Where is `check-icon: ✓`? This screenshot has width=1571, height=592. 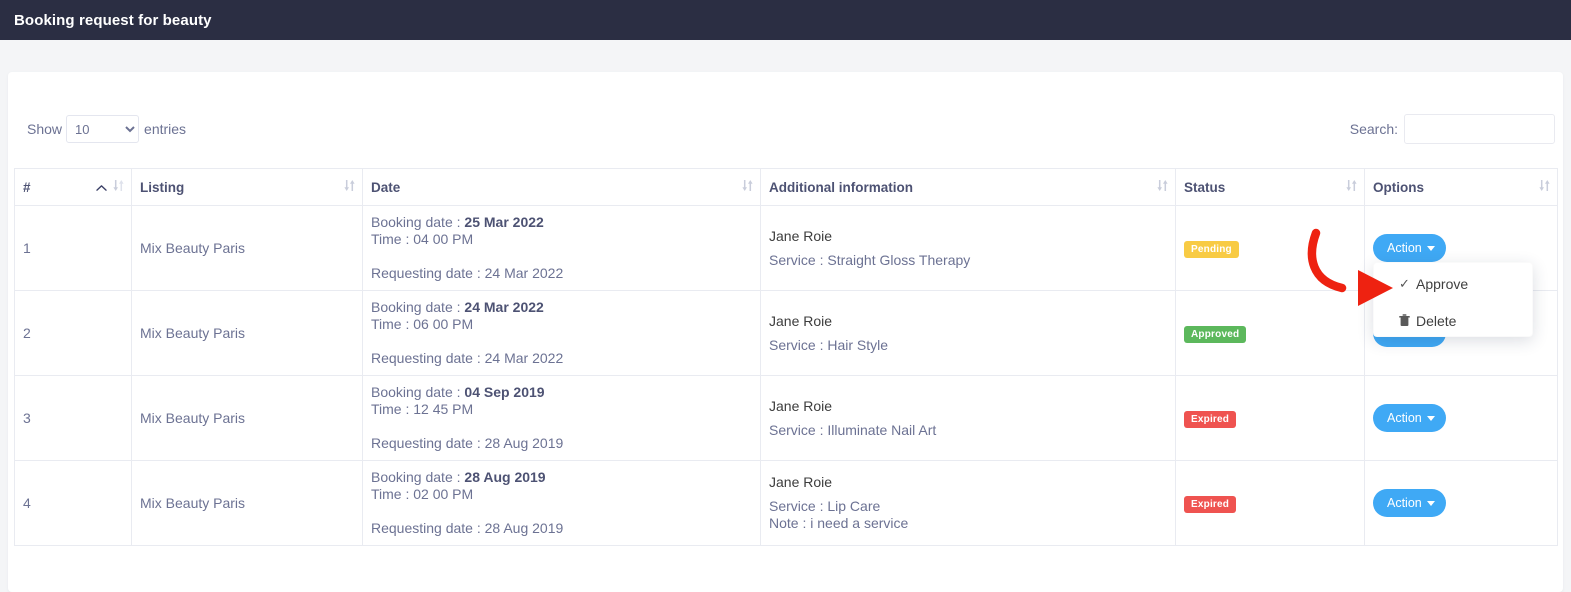 check-icon: ✓ is located at coordinates (1404, 283).